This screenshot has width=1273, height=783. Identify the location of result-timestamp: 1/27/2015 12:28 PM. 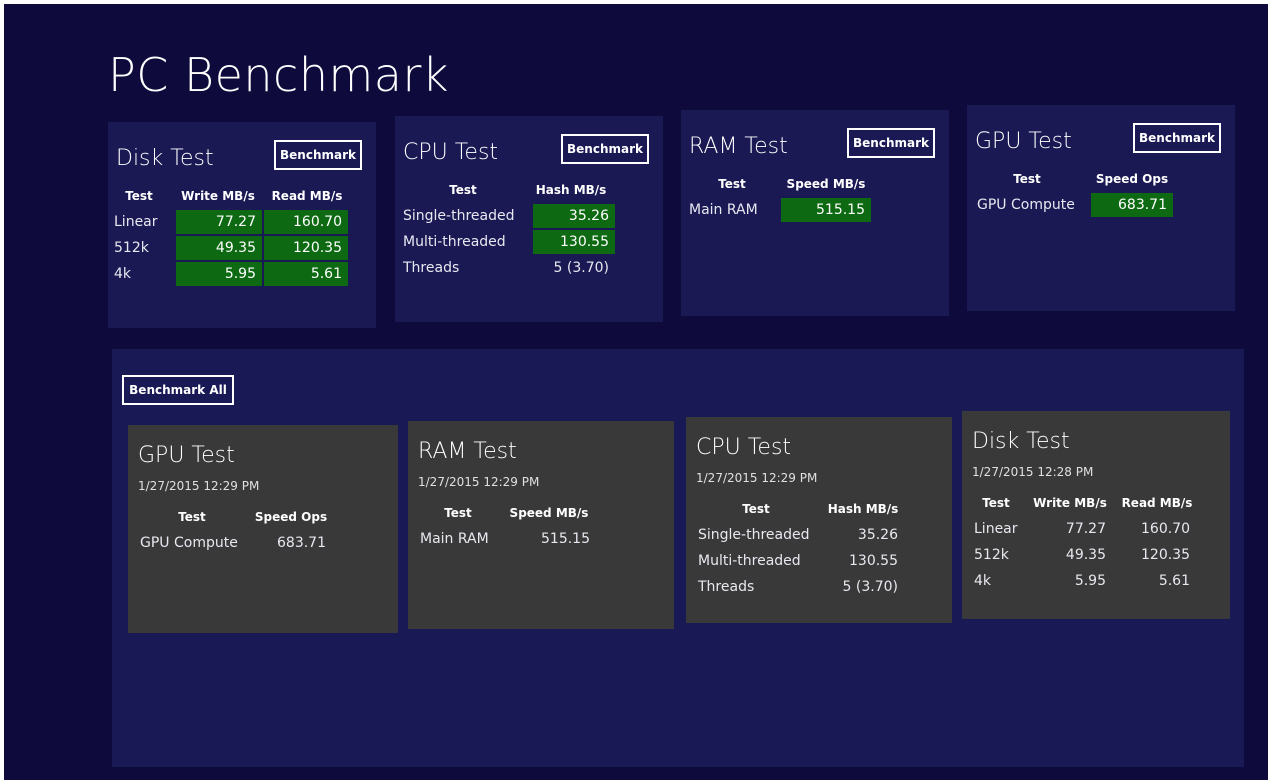
(1033, 472).